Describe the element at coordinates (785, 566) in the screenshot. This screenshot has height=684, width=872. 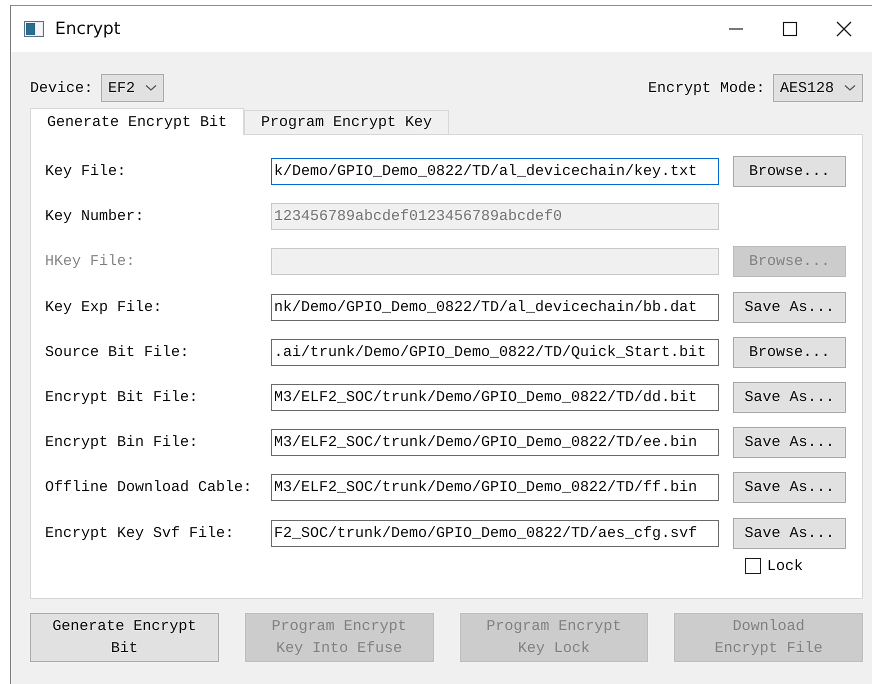
I see `lock-label: Lock` at that location.